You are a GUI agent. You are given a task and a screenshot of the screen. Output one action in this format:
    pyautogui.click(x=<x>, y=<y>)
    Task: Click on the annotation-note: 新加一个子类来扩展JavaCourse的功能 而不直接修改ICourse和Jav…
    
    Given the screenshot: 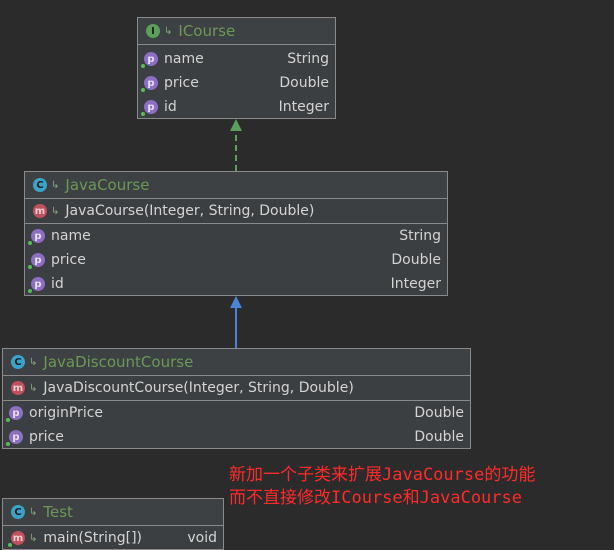 What is the action you would take?
    pyautogui.click(x=382, y=487)
    